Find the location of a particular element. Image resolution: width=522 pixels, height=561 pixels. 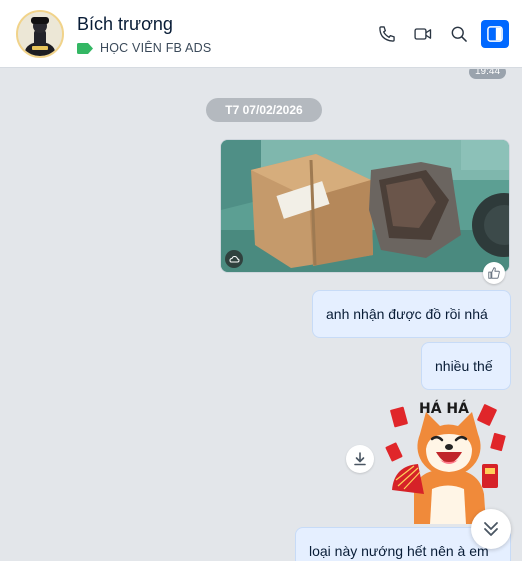

video-call-button is located at coordinates (423, 34).